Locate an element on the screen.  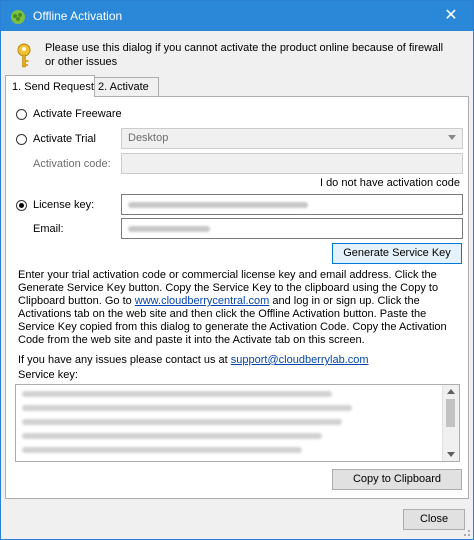
activate-trial-label: Activate Trial is located at coordinates (64, 139).